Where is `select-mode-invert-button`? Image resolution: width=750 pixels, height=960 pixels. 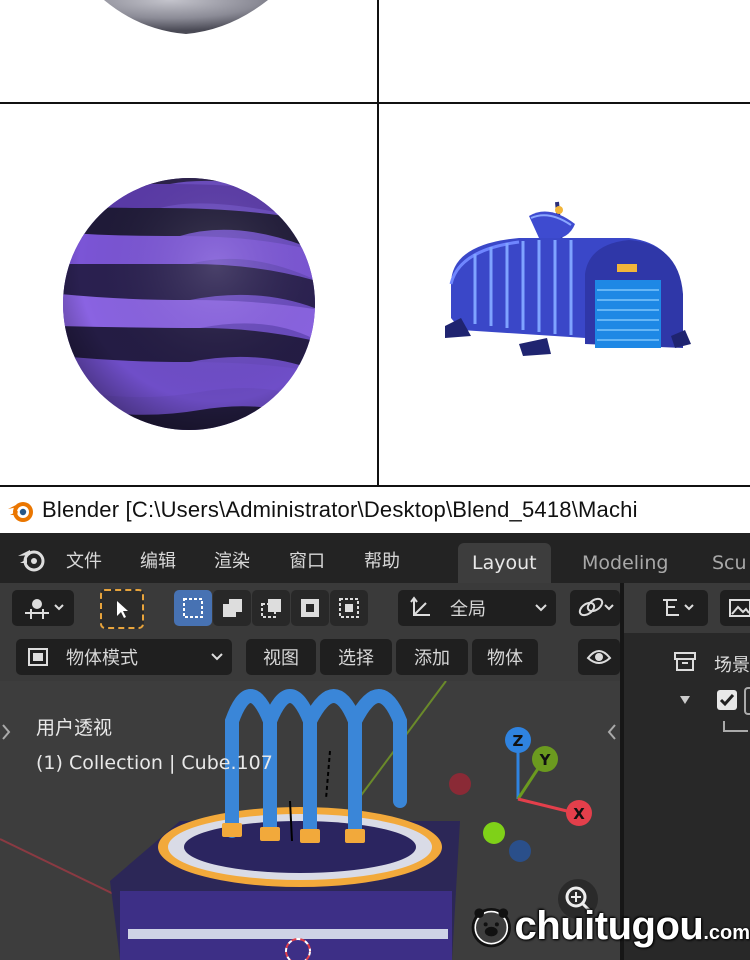 select-mode-invert-button is located at coordinates (310, 608).